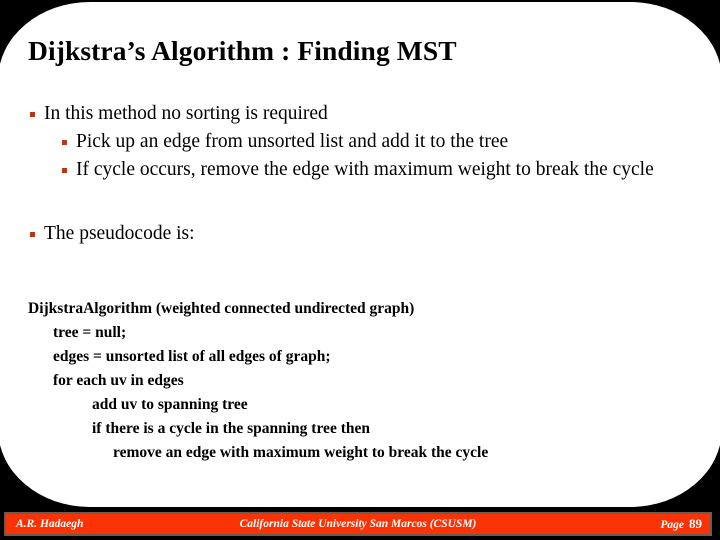 The width and height of the screenshot is (720, 540). Describe the element at coordinates (242, 50) in the screenshot. I see `page-title: Dijkstra’s Algorithm : Finding MST` at that location.